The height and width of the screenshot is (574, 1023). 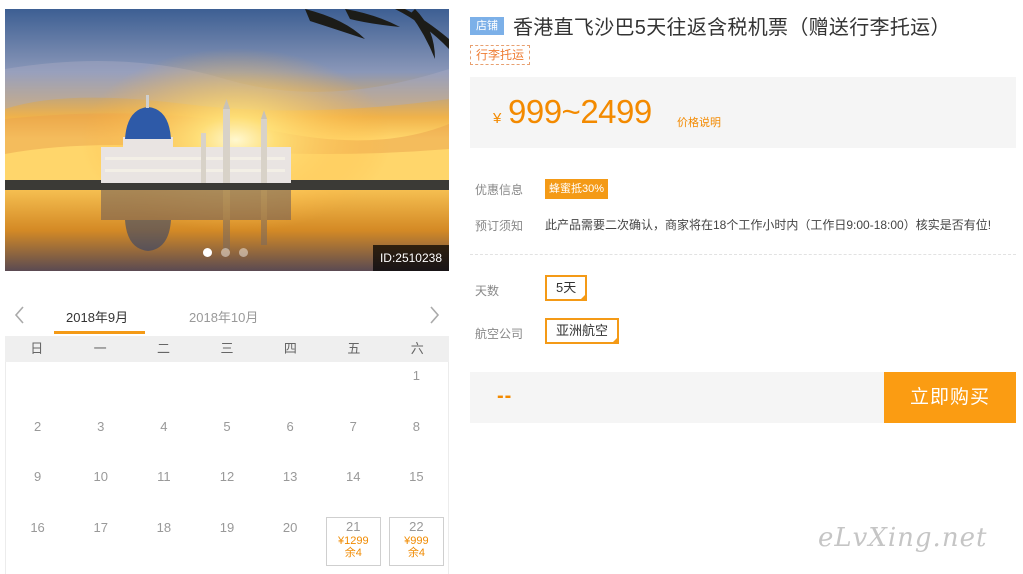 I want to click on calendar-day: 28, so click(x=353, y=569).